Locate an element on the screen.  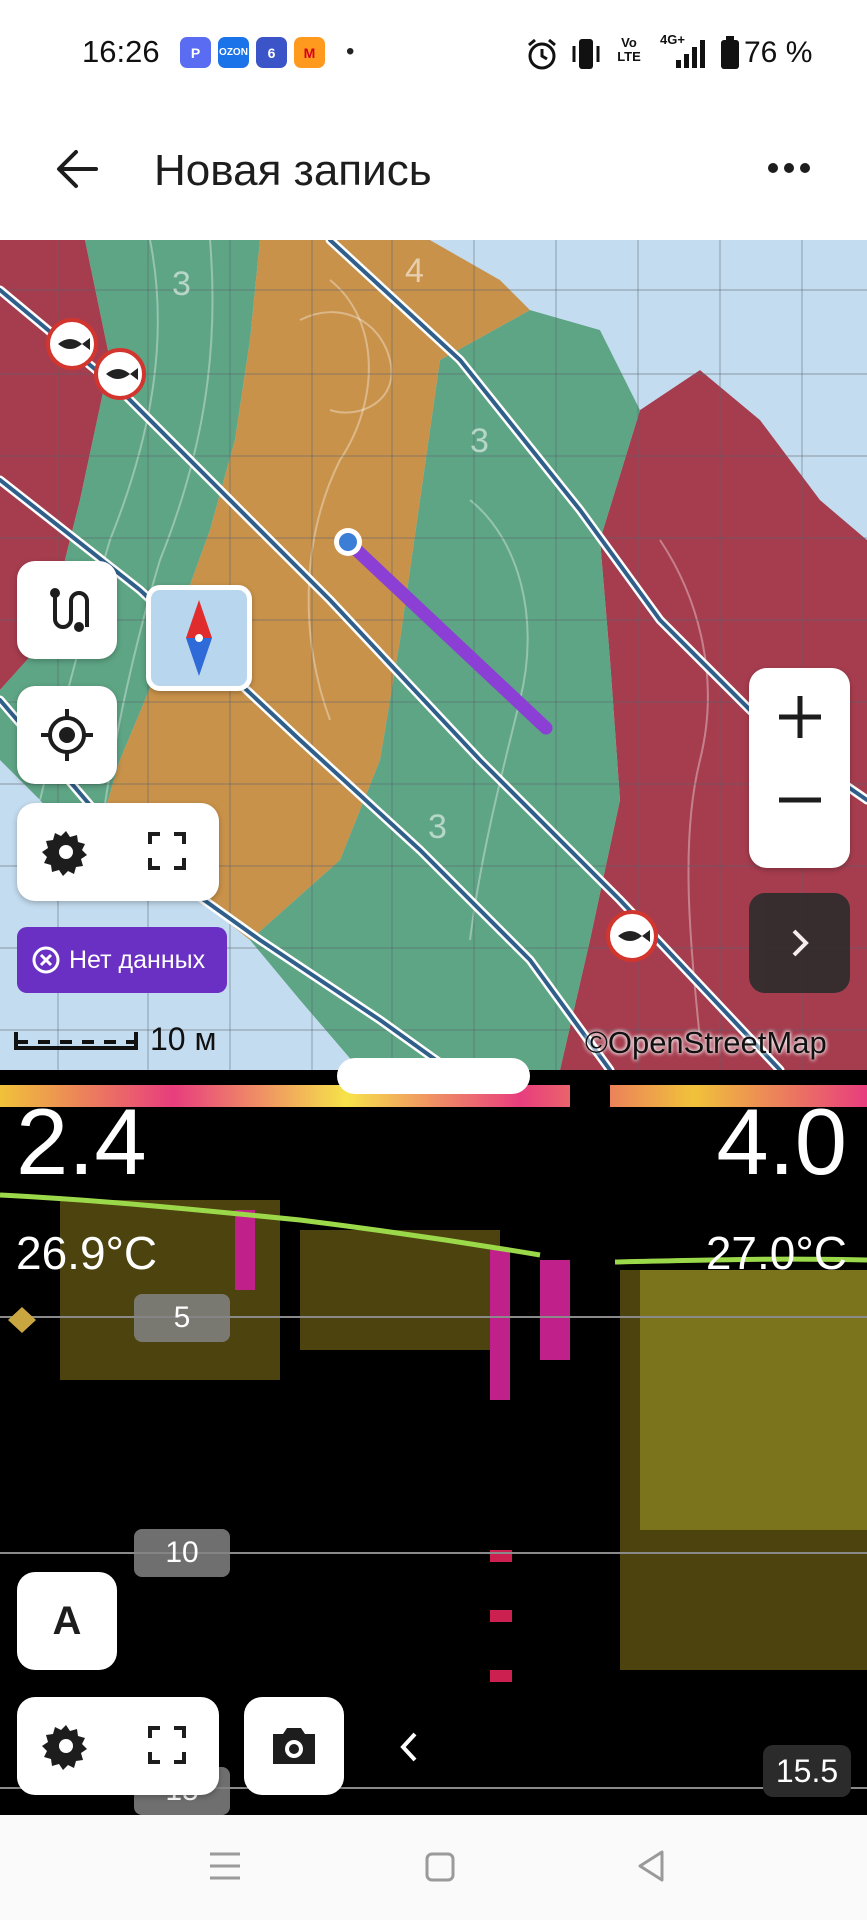
screenshot-button is located at coordinates (294, 1746).